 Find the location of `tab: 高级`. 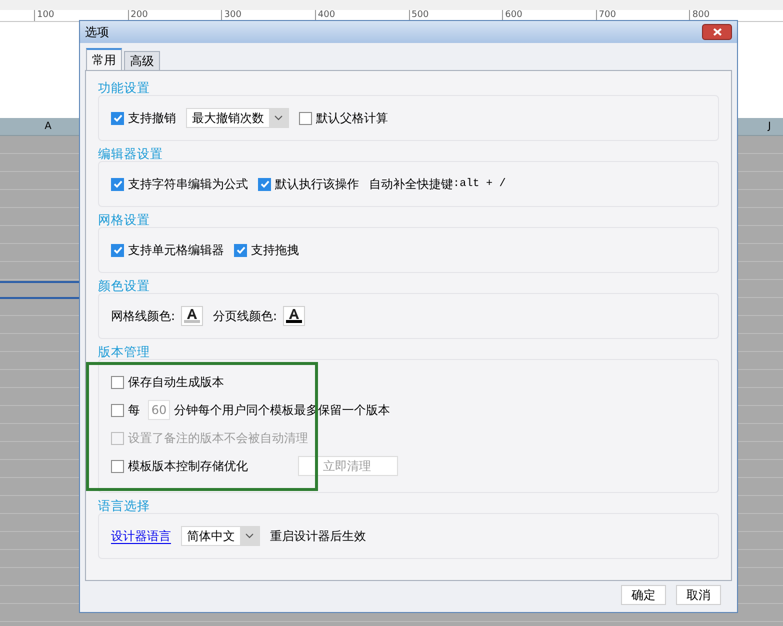

tab: 高级 is located at coordinates (142, 60).